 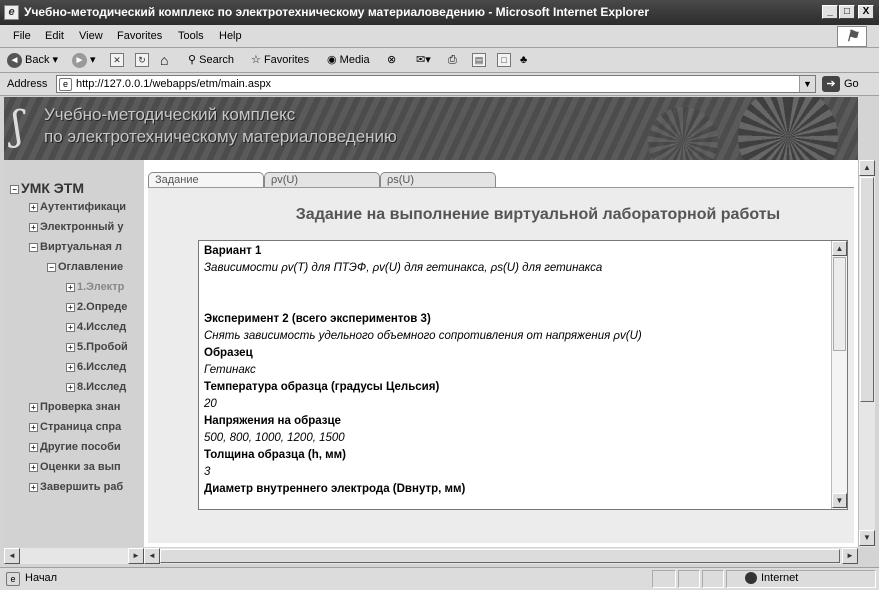 I want to click on address-url: http://127.0.0.1/webapps/etm/main.aspx, so click(x=173, y=84).